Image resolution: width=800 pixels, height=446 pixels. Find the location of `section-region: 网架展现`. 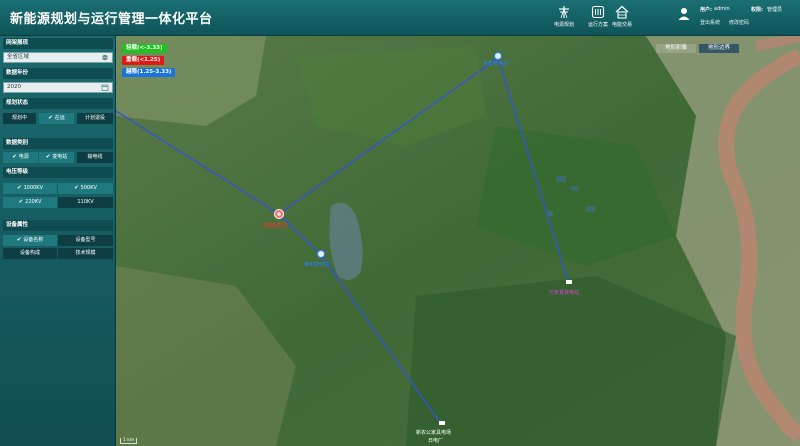

section-region: 网架展现 is located at coordinates (58, 43).